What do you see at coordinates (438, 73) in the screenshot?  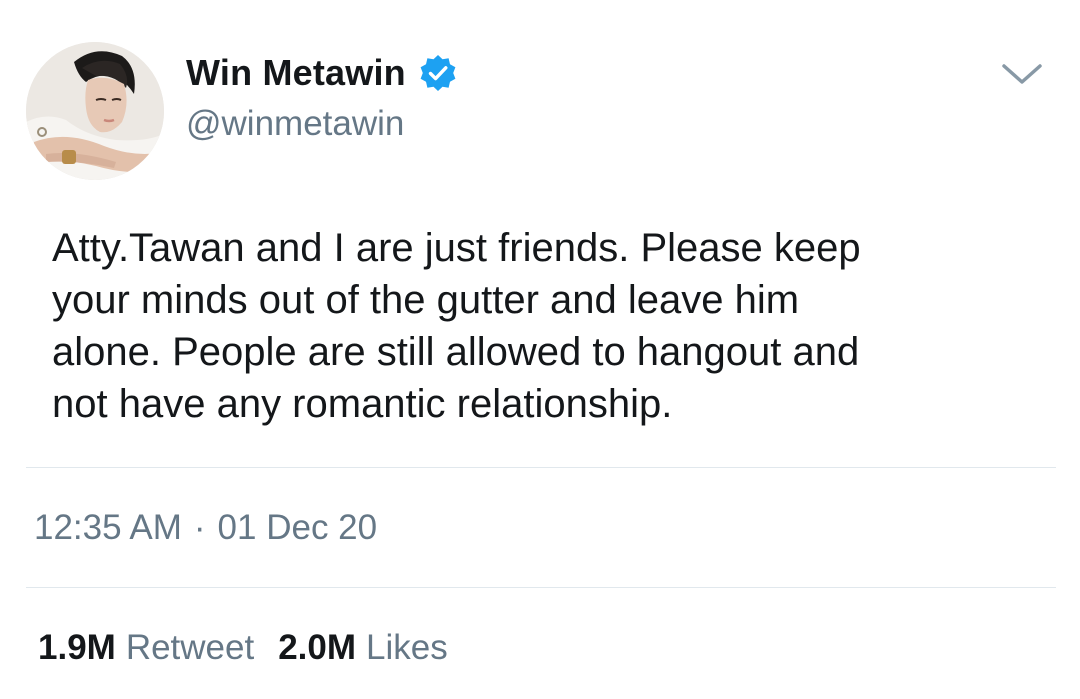 I see `verified-badge-icon` at bounding box center [438, 73].